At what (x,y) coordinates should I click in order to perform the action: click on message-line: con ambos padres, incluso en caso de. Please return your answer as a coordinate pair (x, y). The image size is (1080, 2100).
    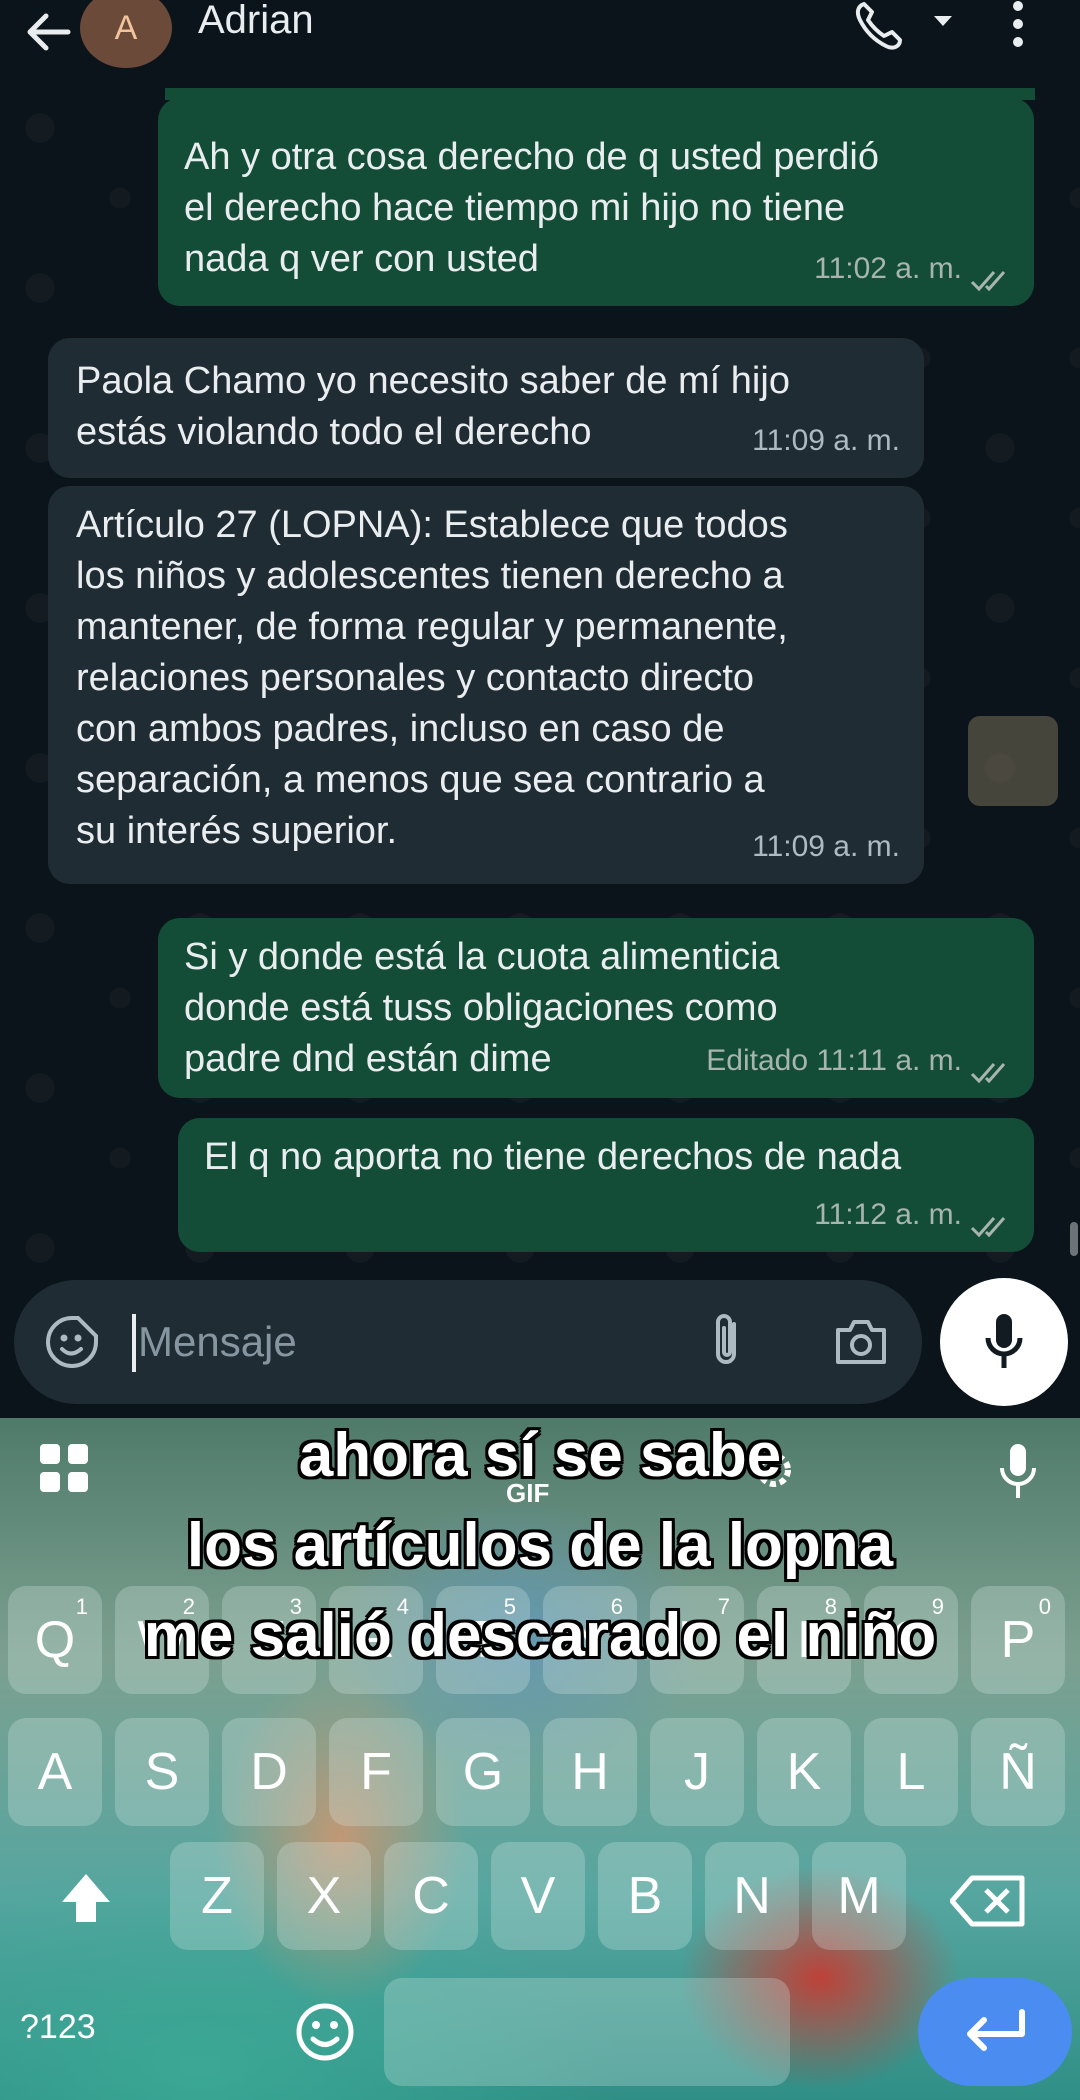
    Looking at the image, I should click on (400, 729).